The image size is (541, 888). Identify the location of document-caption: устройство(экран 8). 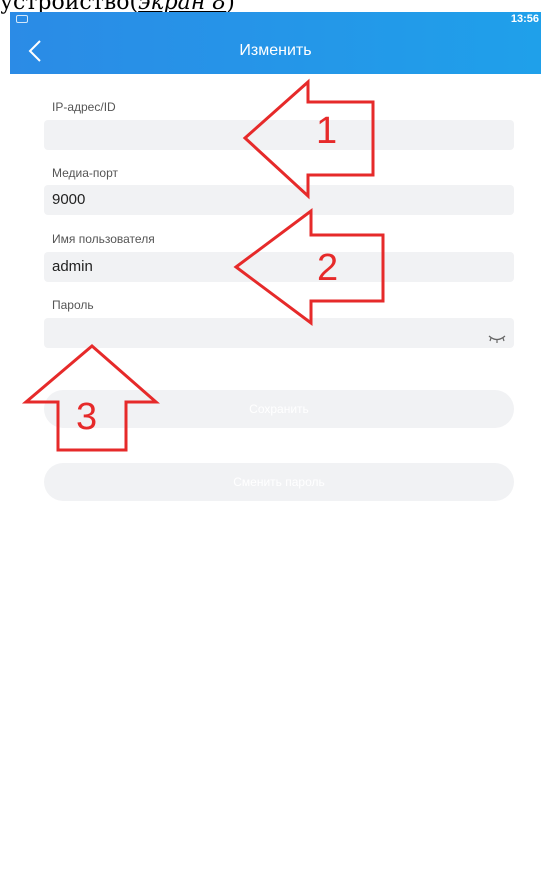
(117, 7).